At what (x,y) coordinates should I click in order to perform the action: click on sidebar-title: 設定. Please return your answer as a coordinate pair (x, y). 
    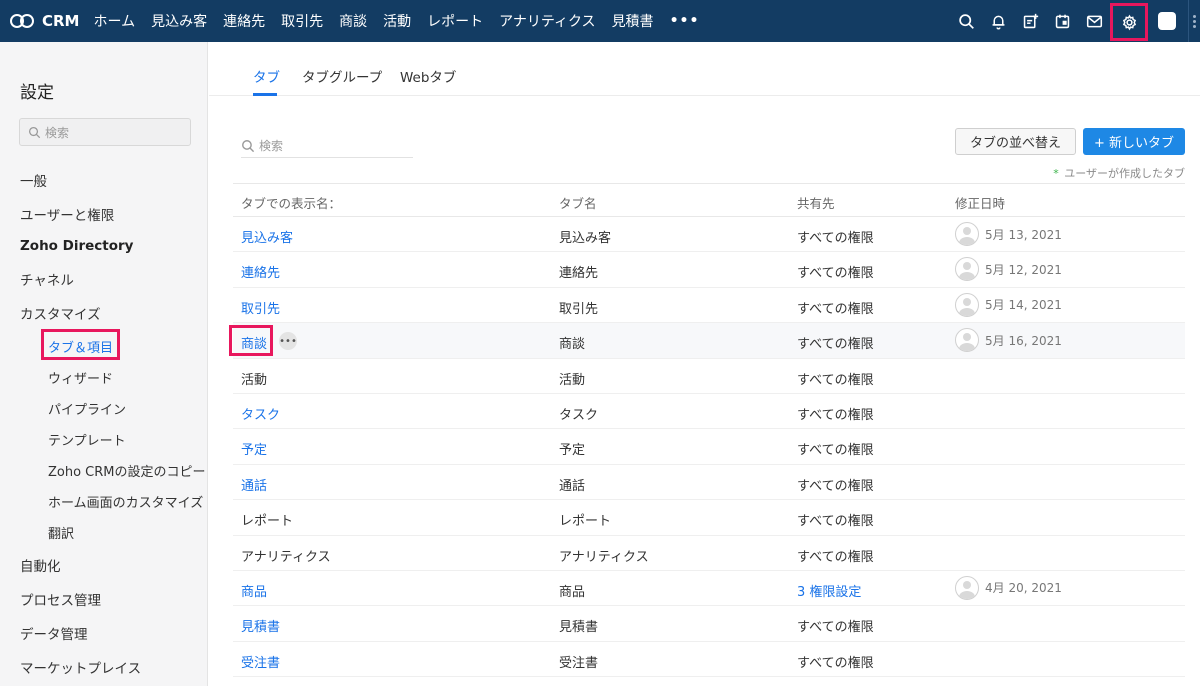
    Looking at the image, I should click on (37, 93).